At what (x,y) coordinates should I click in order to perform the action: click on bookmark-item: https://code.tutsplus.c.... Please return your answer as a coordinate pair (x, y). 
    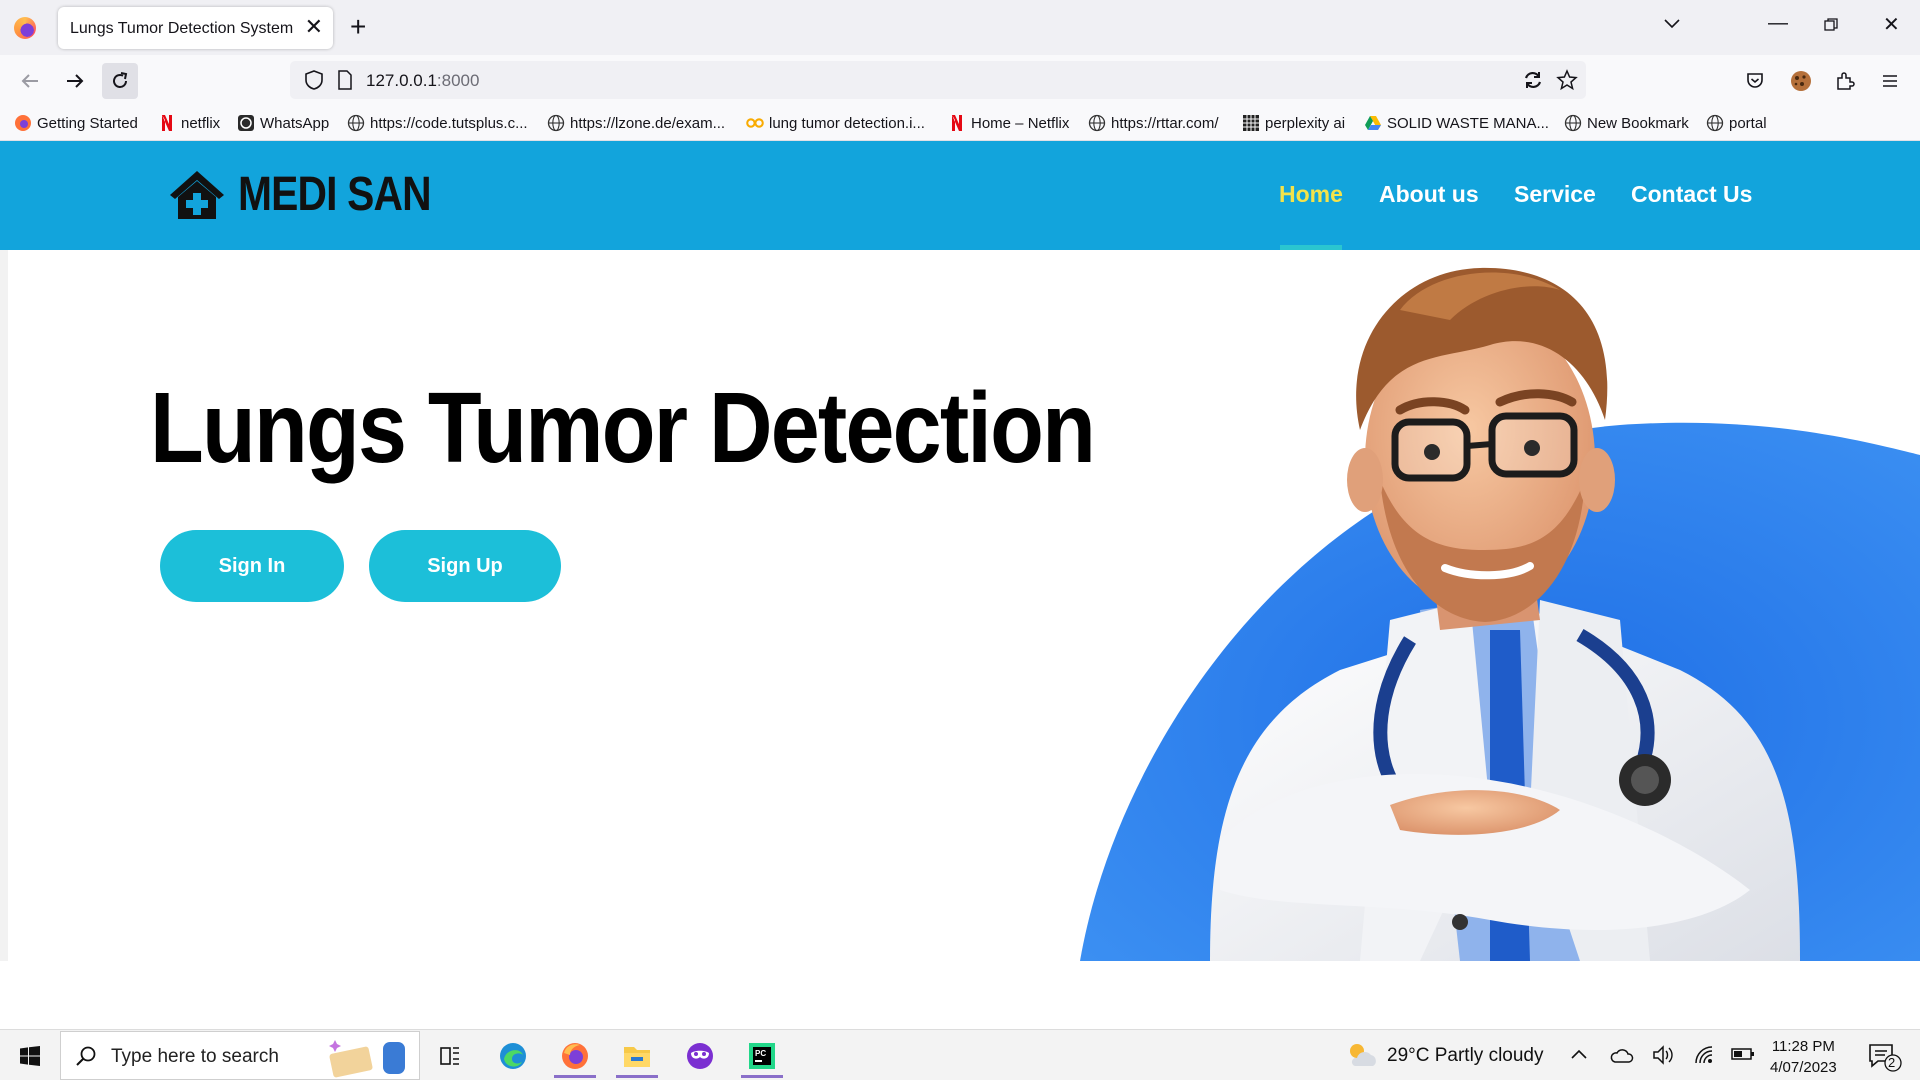
    Looking at the image, I should click on (437, 123).